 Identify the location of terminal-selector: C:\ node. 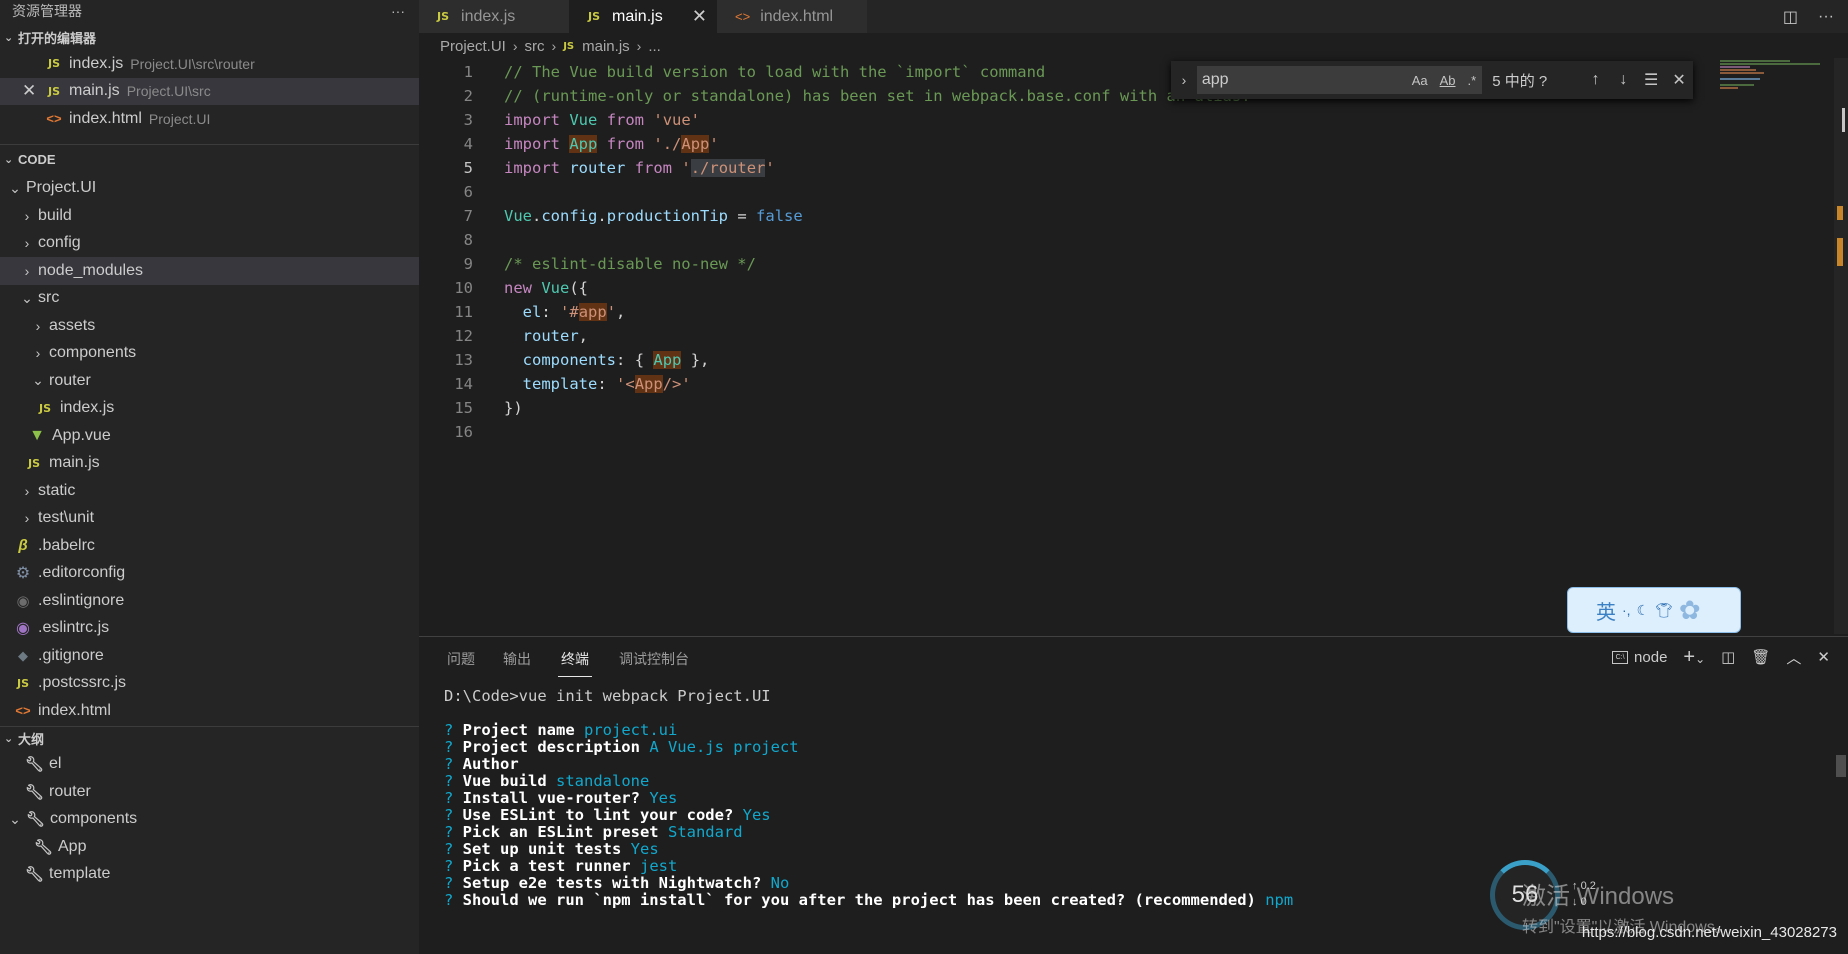
(1639, 657).